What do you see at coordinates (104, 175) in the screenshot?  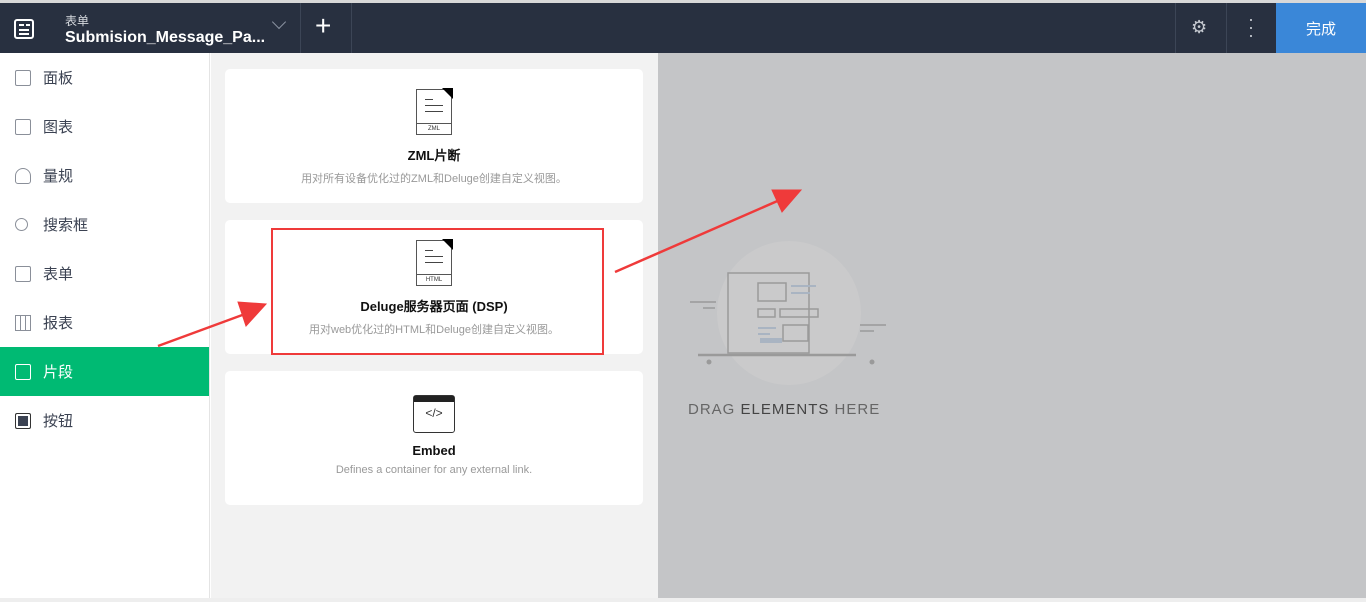 I see `sidebar-item-gauge: 量规` at bounding box center [104, 175].